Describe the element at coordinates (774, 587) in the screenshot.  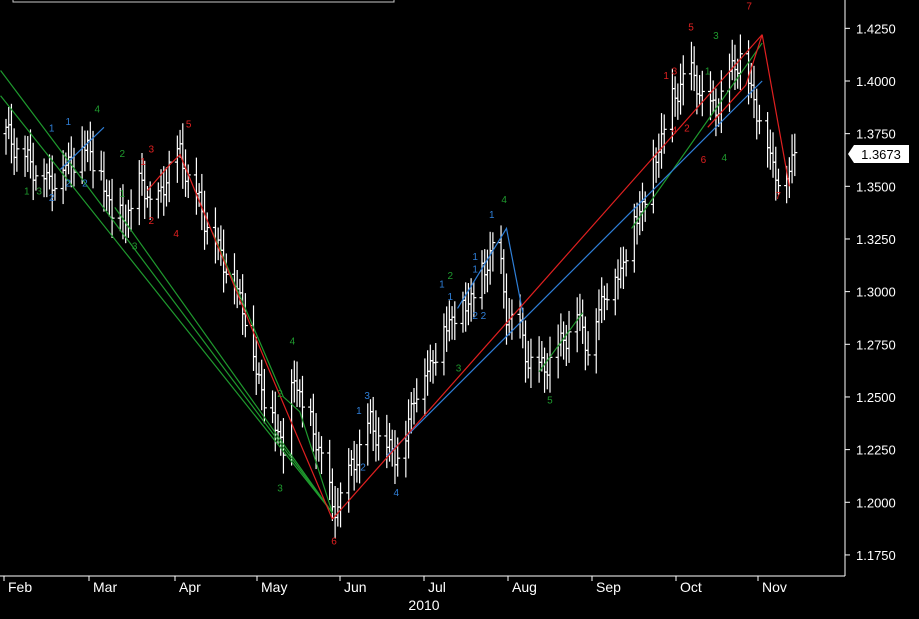
I see `x-tick-label: Nov` at that location.